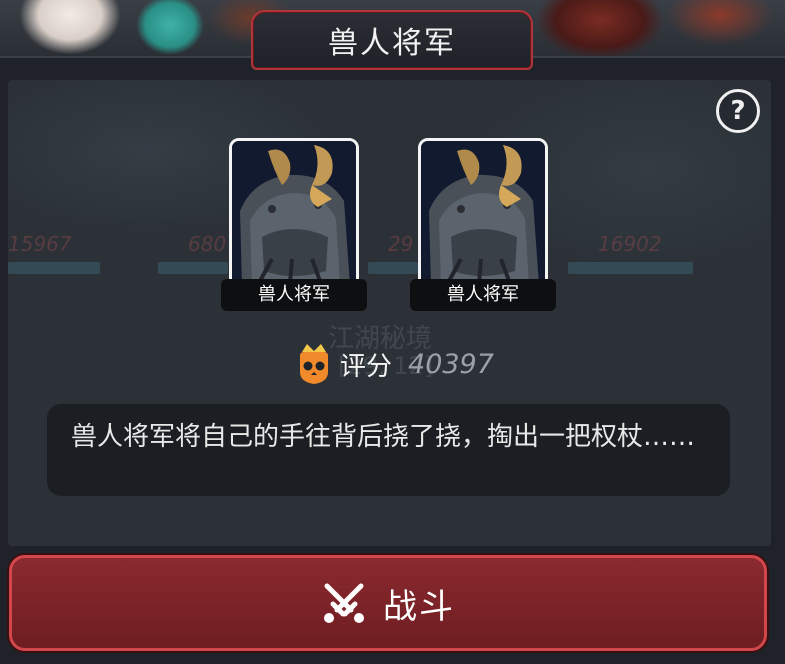  What do you see at coordinates (392, 43) in the screenshot?
I see `dialog-title: 兽人将军` at bounding box center [392, 43].